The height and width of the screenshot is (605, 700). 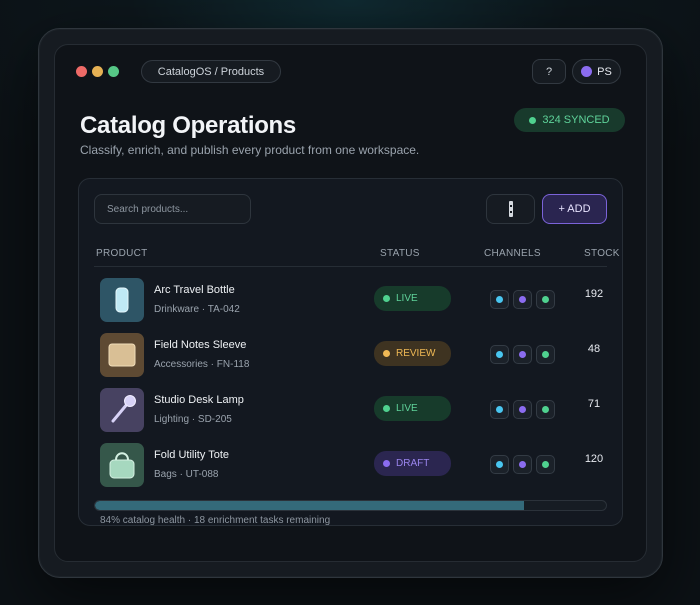 What do you see at coordinates (594, 404) in the screenshot?
I see `stock-count: 71` at bounding box center [594, 404].